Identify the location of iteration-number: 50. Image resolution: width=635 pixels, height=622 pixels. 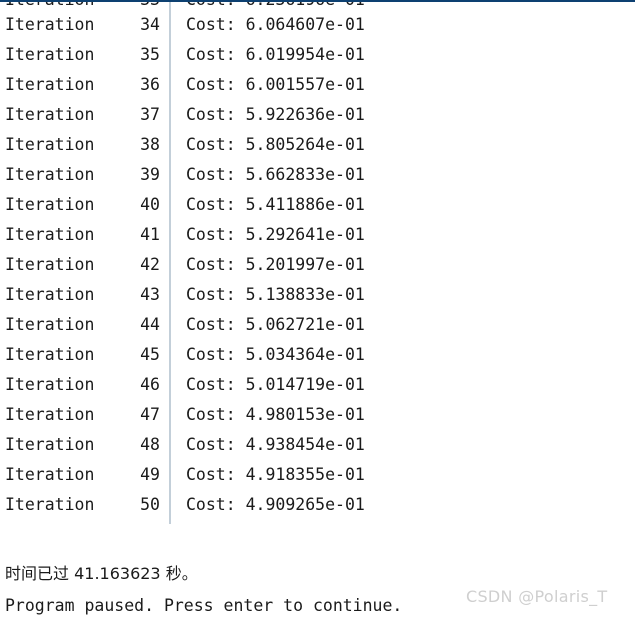
(150, 504).